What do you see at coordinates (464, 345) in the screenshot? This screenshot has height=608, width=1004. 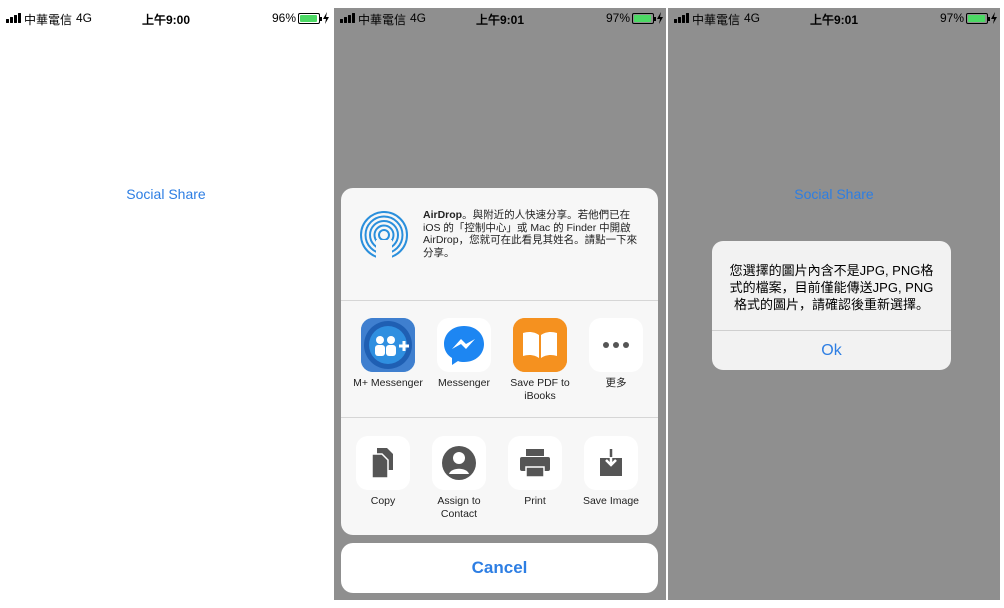 I see `messenger-icon` at bounding box center [464, 345].